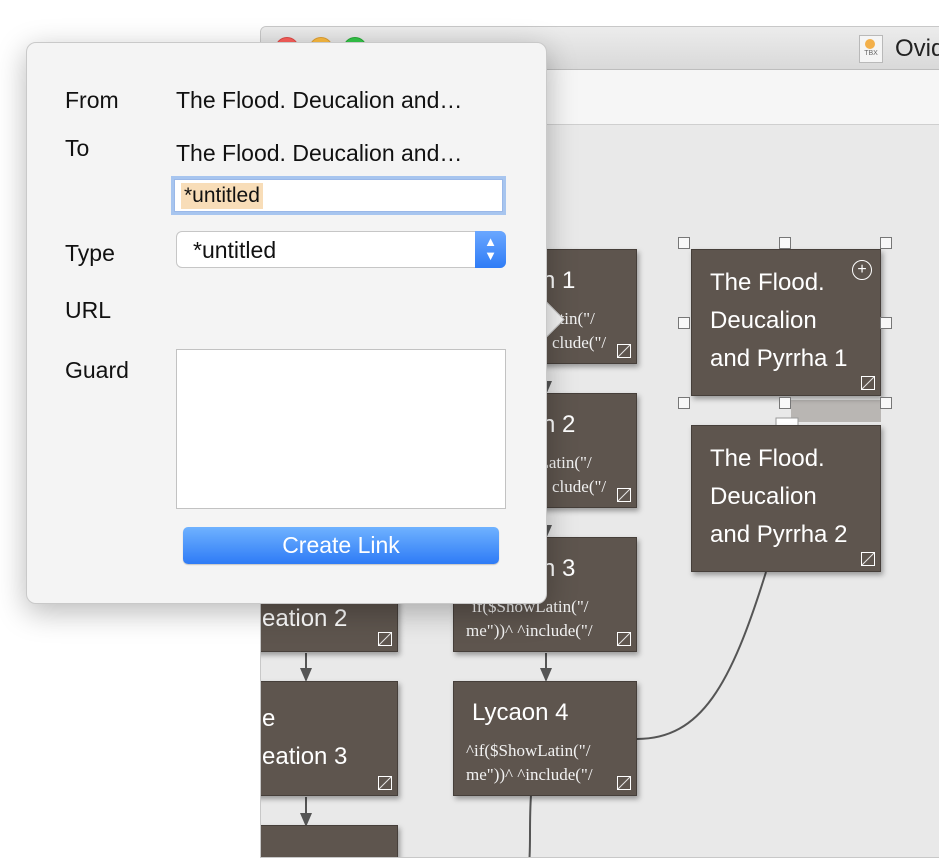 The image size is (939, 858). I want to click on link-type-value: *untitled, so click(235, 250).